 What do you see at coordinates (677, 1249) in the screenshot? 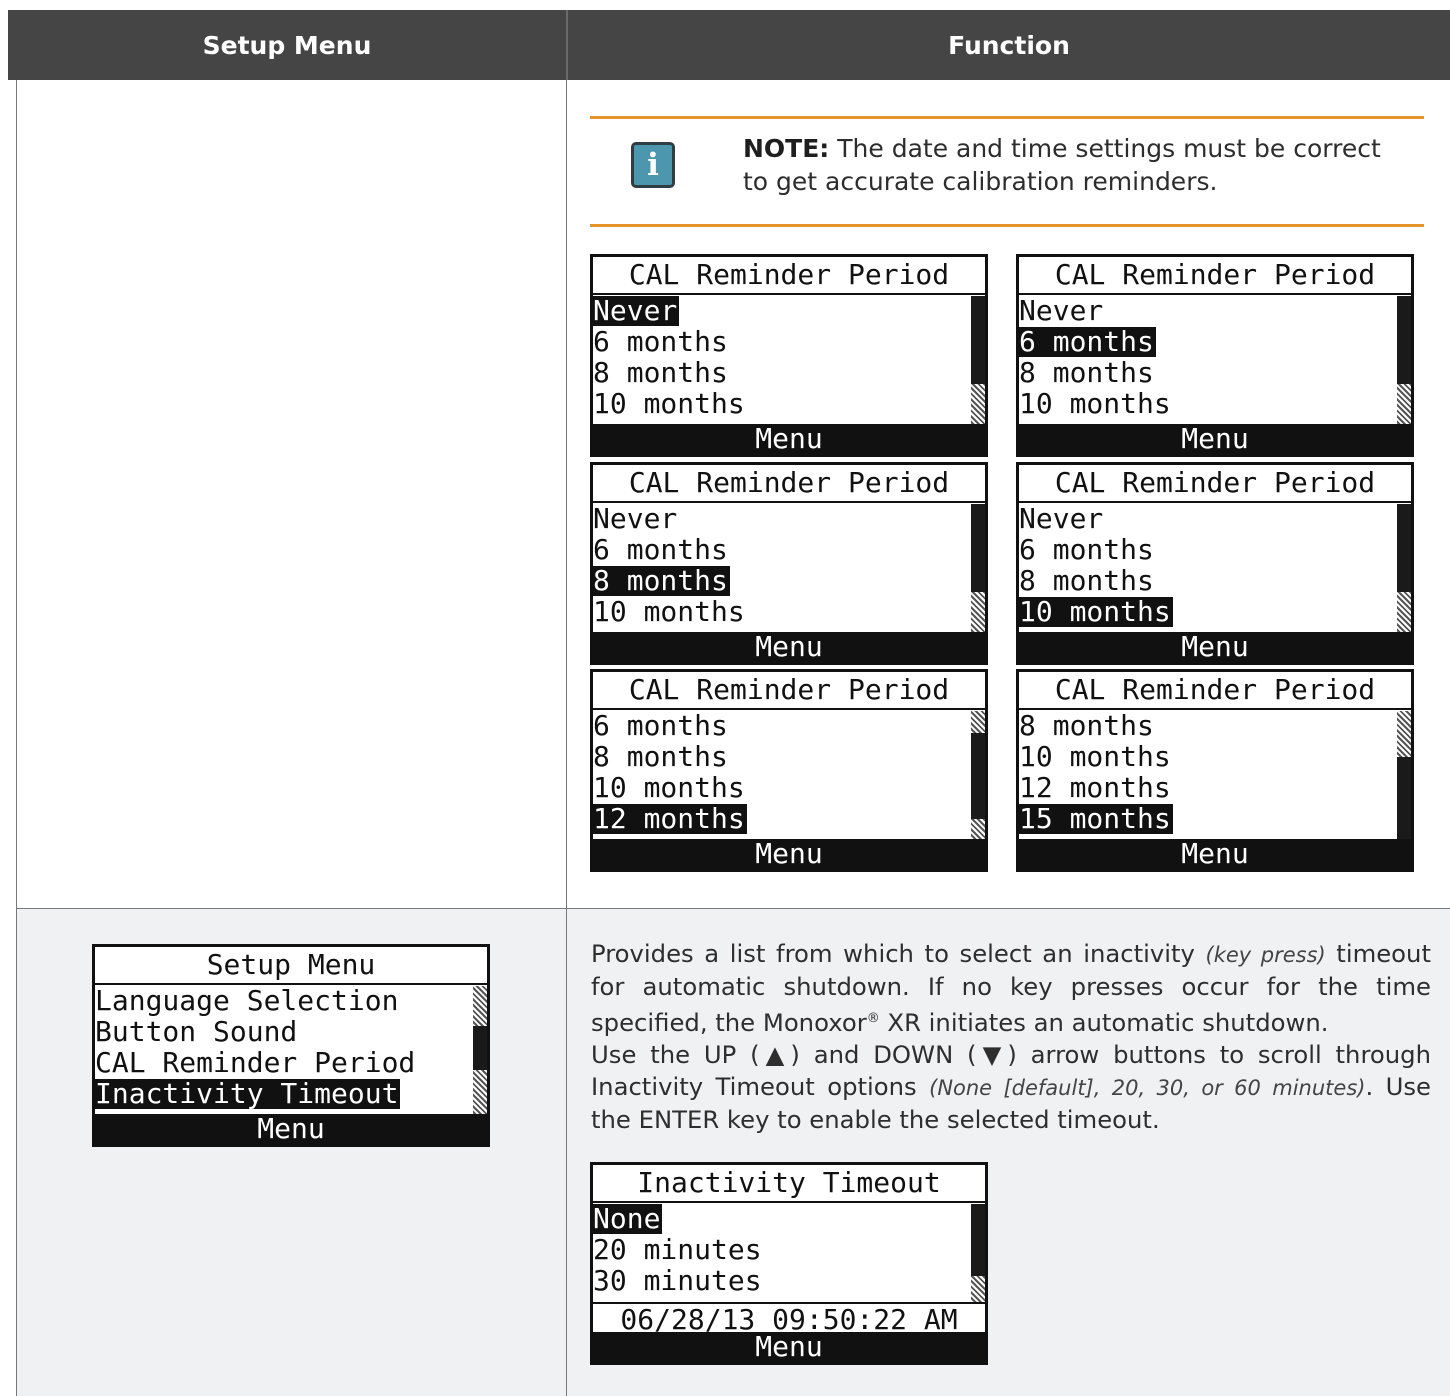
I see `screen-option: 20 minutes` at bounding box center [677, 1249].